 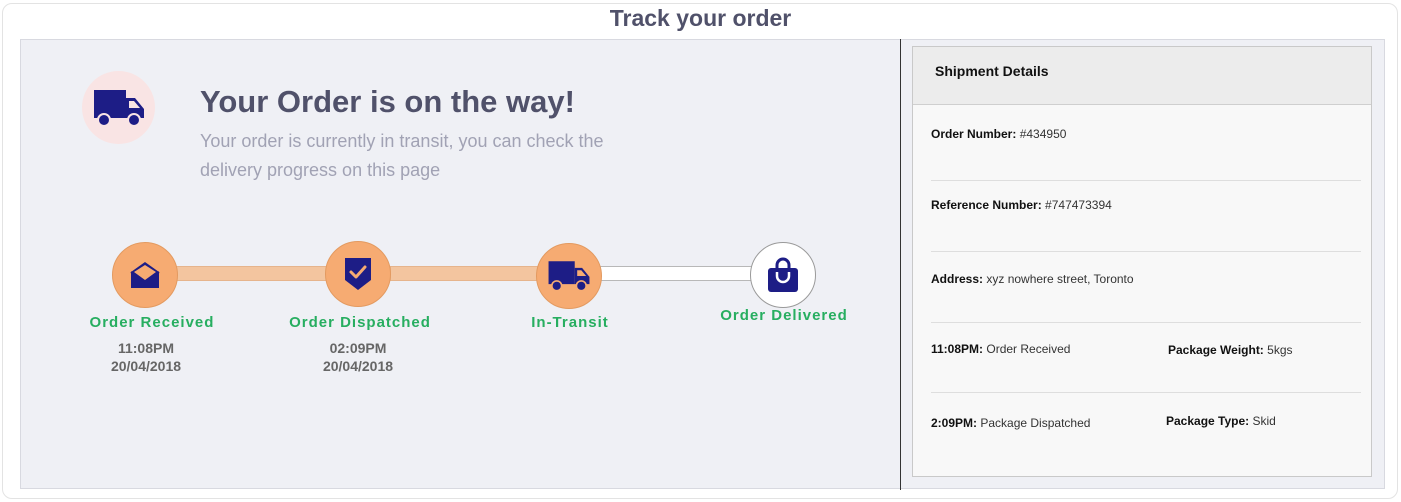 What do you see at coordinates (387, 101) in the screenshot?
I see `hero-title: Your Order is on the way!` at bounding box center [387, 101].